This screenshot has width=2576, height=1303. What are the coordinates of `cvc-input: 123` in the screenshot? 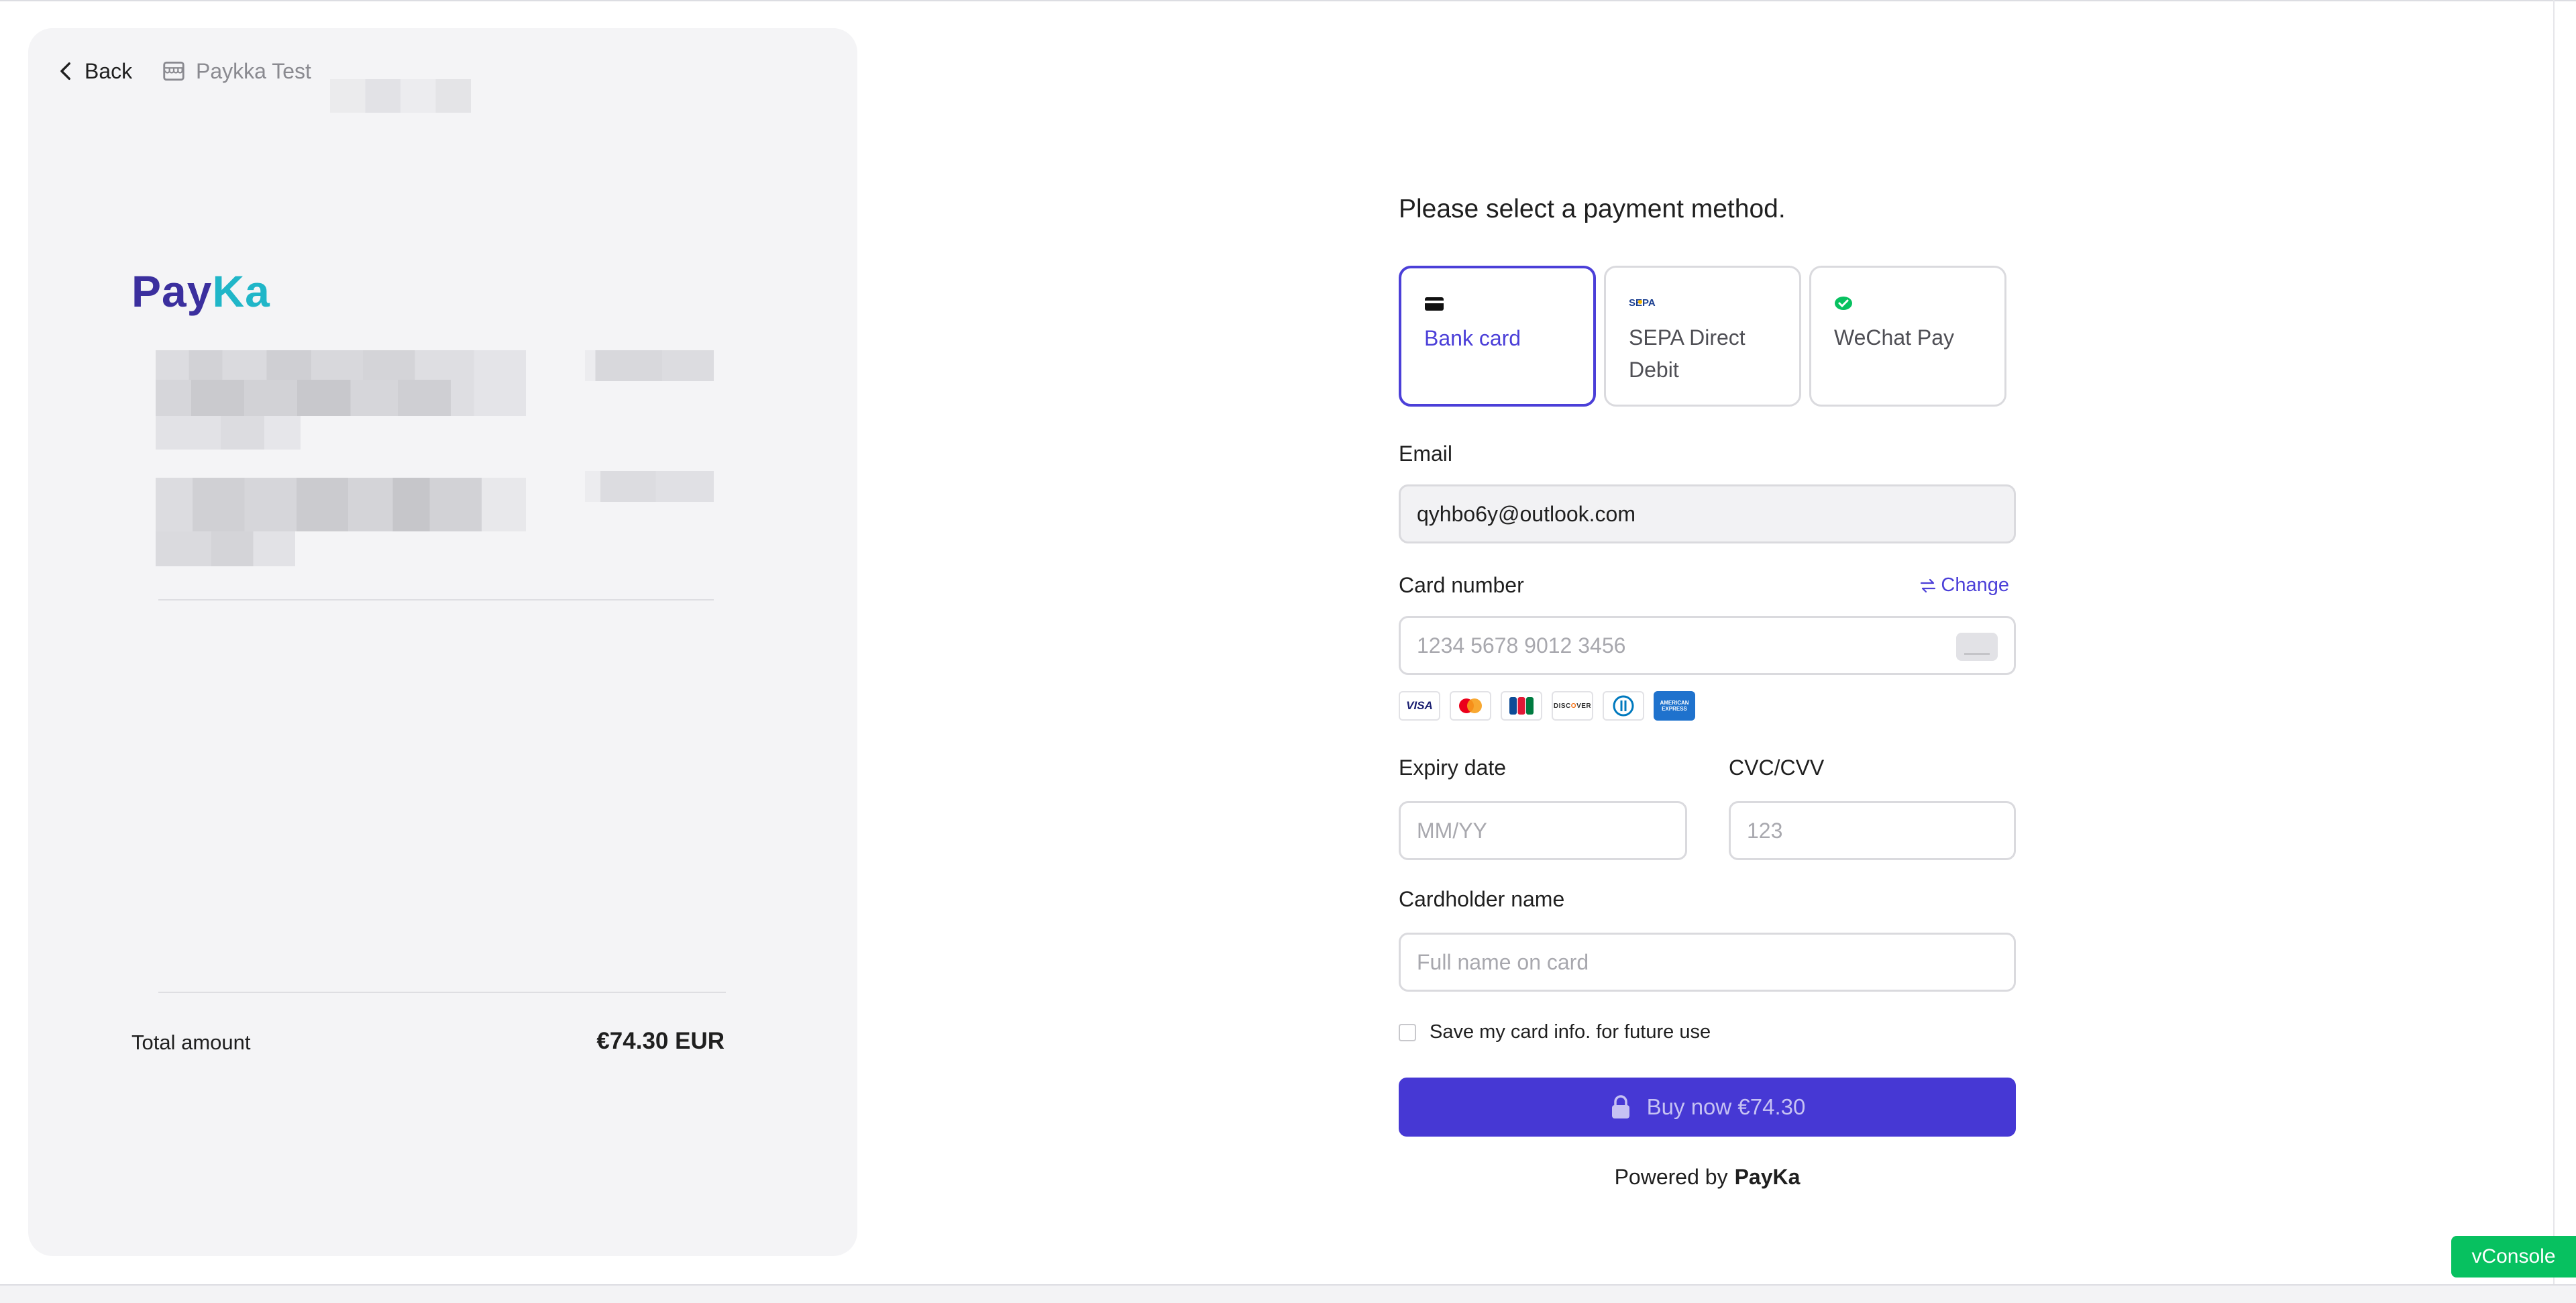 It's located at (1872, 830).